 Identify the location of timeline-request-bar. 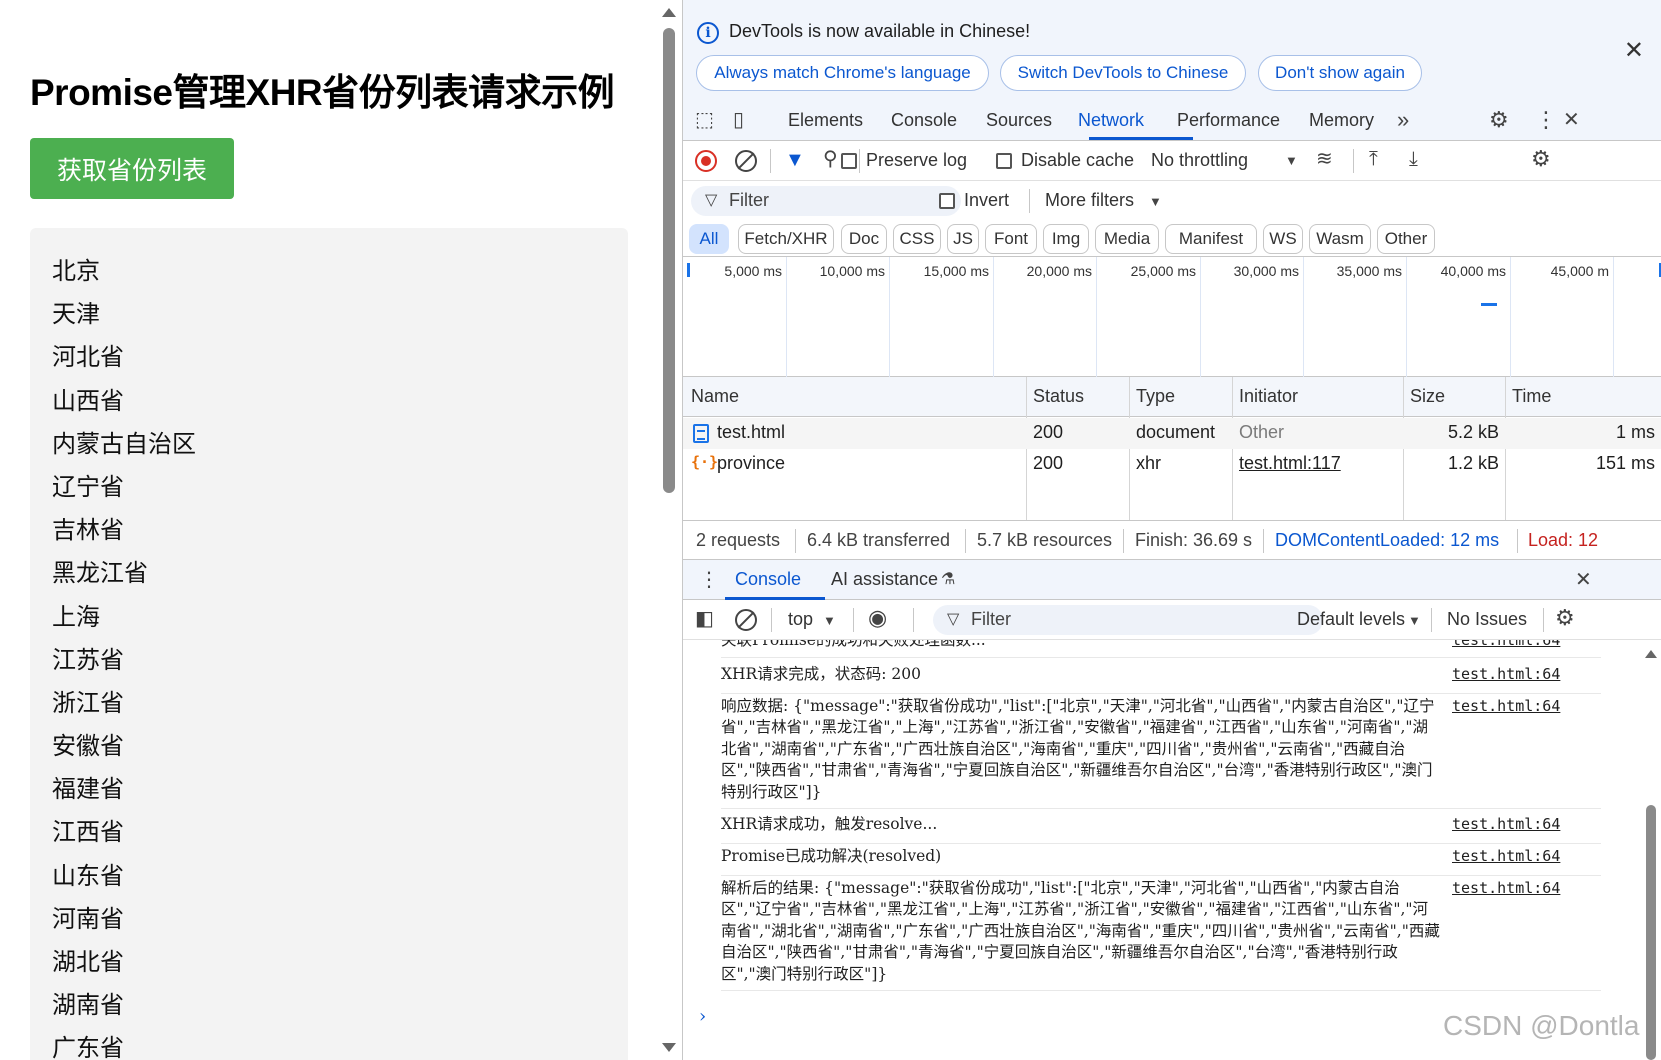
(1489, 304).